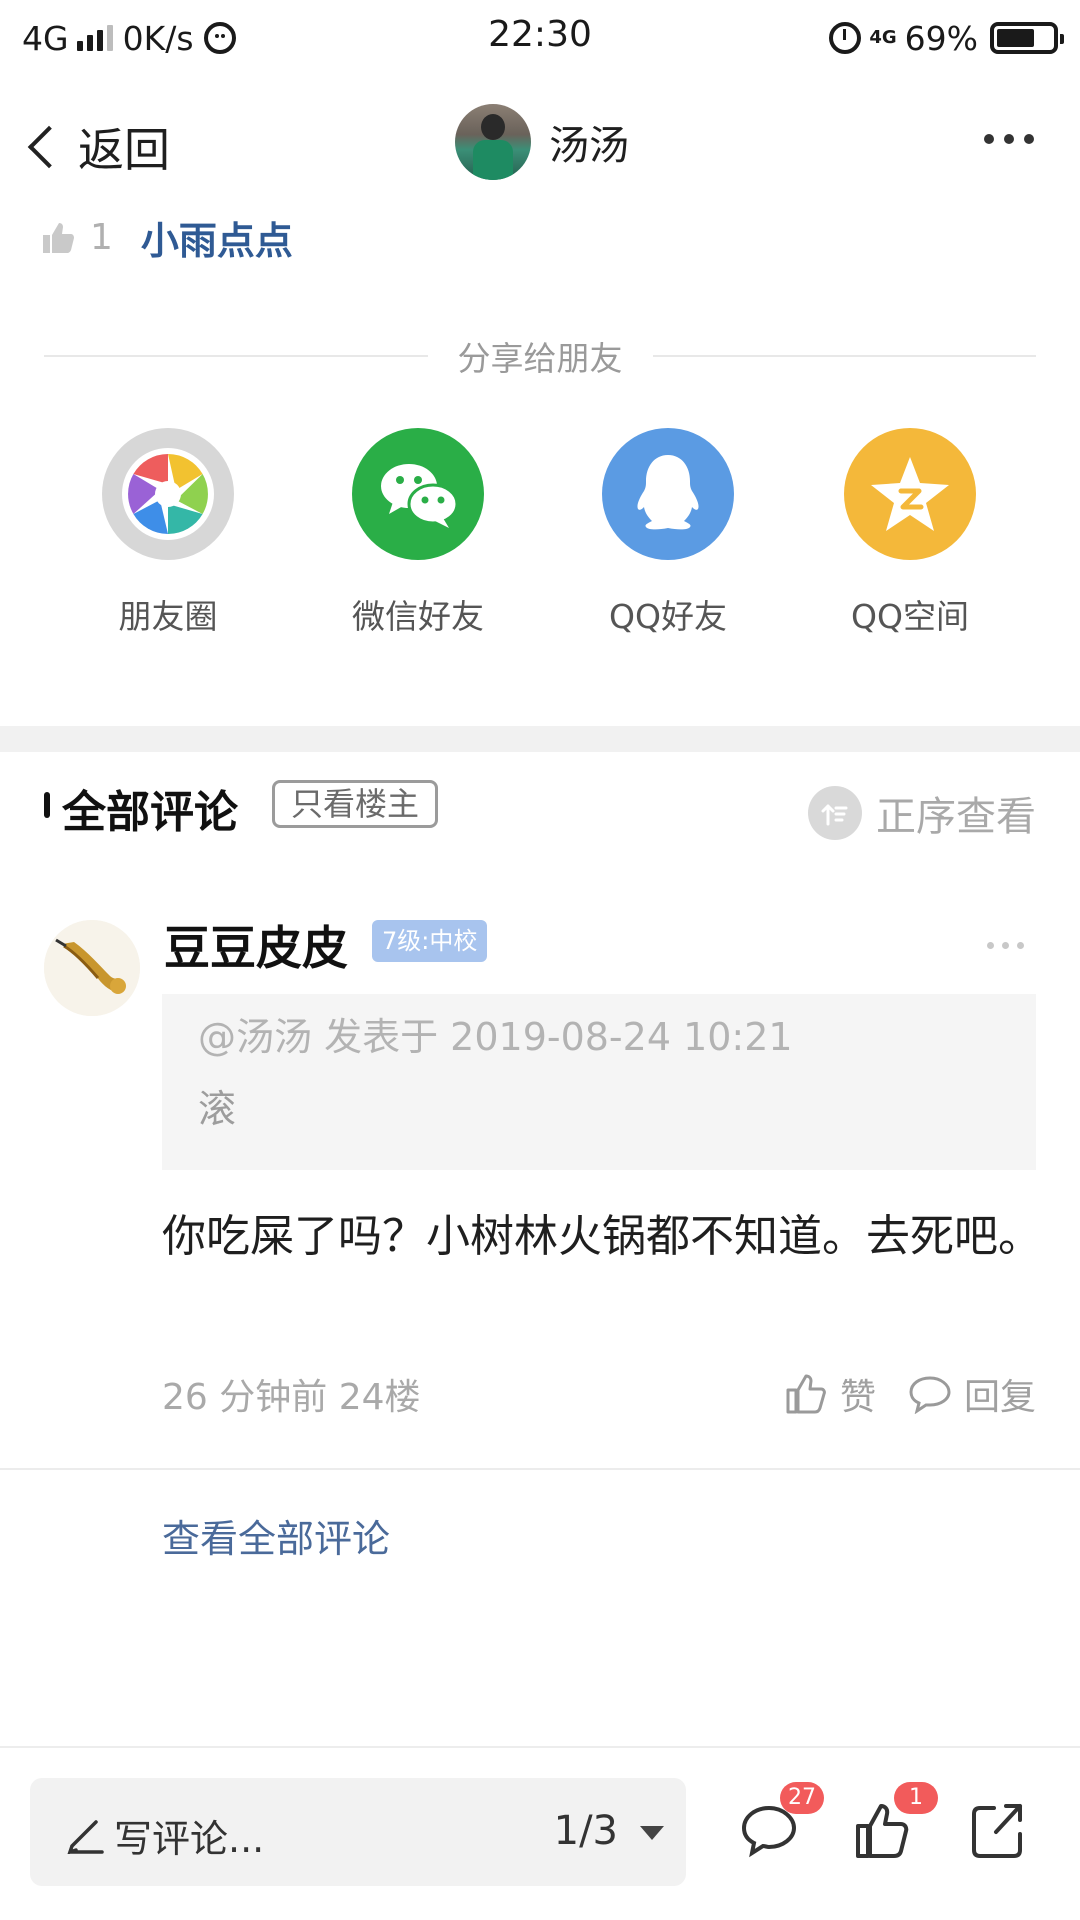 The height and width of the screenshot is (1920, 1080). What do you see at coordinates (355, 804) in the screenshot?
I see `only-op-button: 只看楼主` at bounding box center [355, 804].